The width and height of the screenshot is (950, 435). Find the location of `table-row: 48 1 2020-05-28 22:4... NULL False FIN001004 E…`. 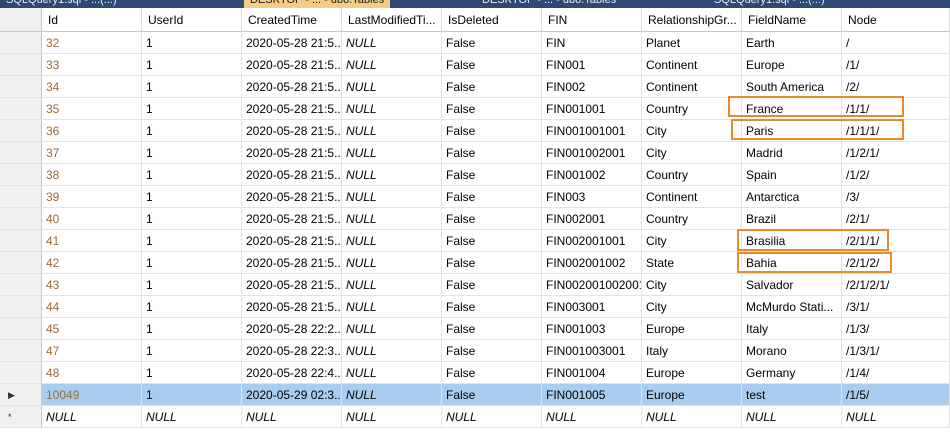

table-row: 48 1 2020-05-28 22:4... NULL False FIN001004 E… is located at coordinates (475, 373).